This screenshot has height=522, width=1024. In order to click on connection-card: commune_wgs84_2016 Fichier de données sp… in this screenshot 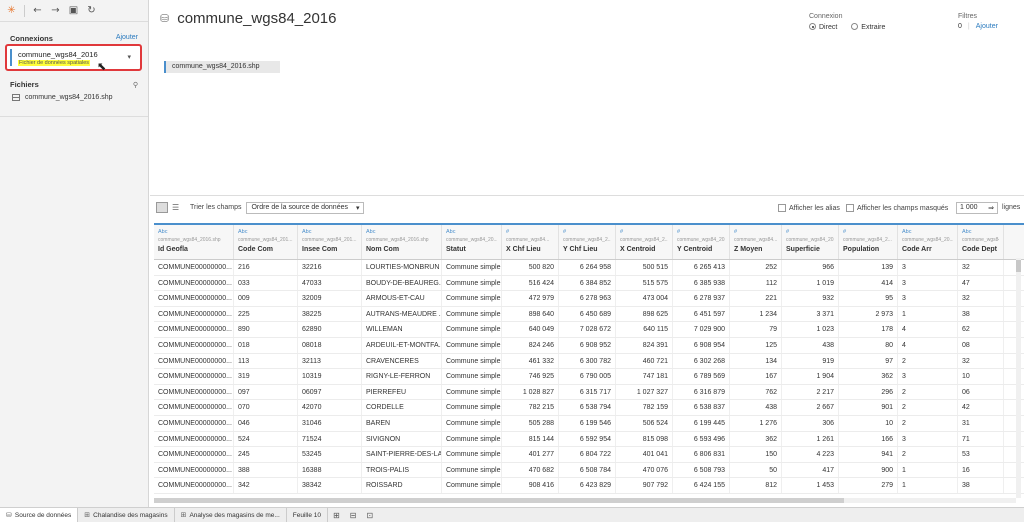, I will do `click(73, 58)`.